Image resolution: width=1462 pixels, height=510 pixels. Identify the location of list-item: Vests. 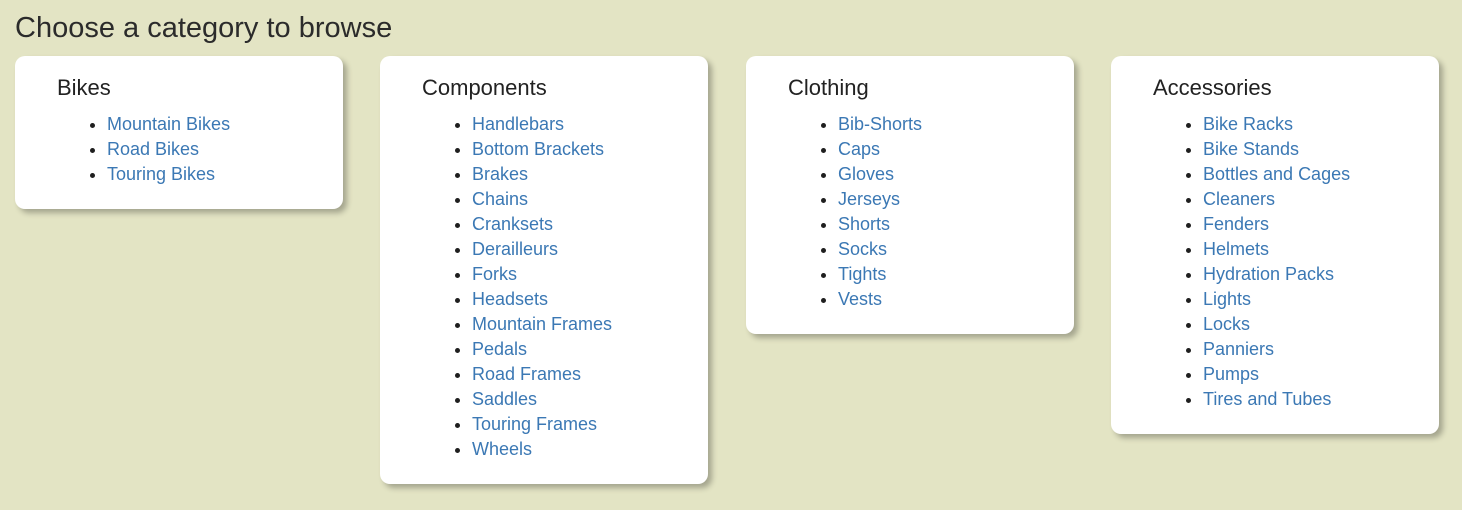
(956, 299).